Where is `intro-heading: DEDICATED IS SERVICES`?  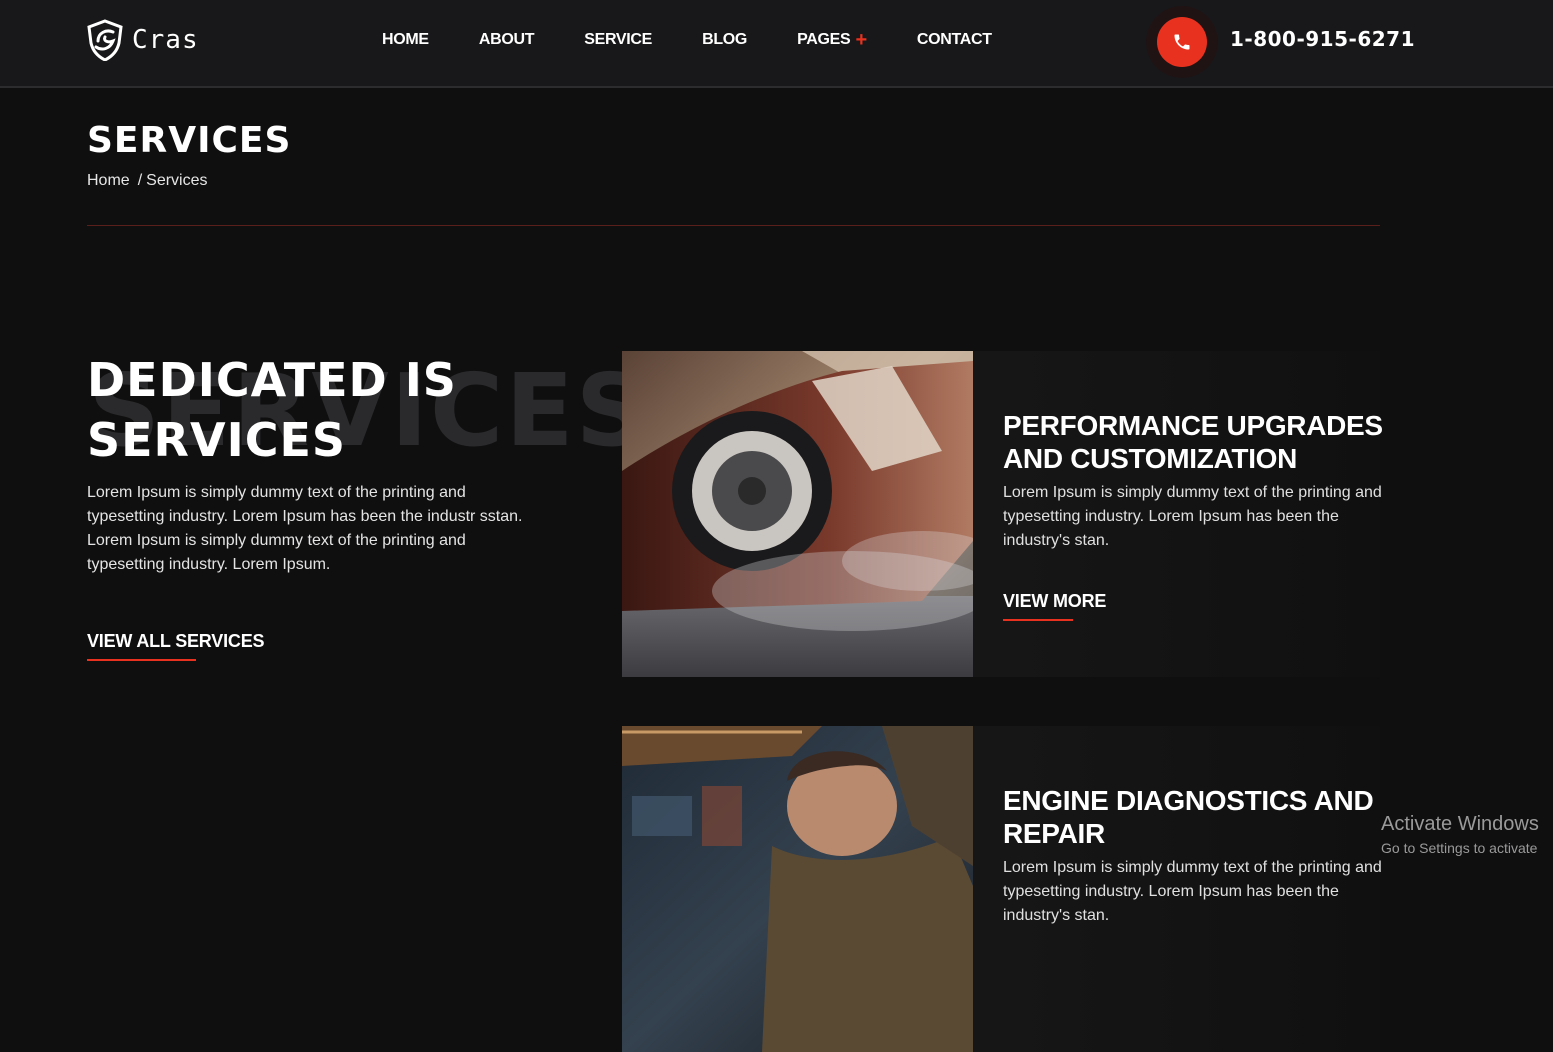
intro-heading: DEDICATED IS SERVICES is located at coordinates (302, 410).